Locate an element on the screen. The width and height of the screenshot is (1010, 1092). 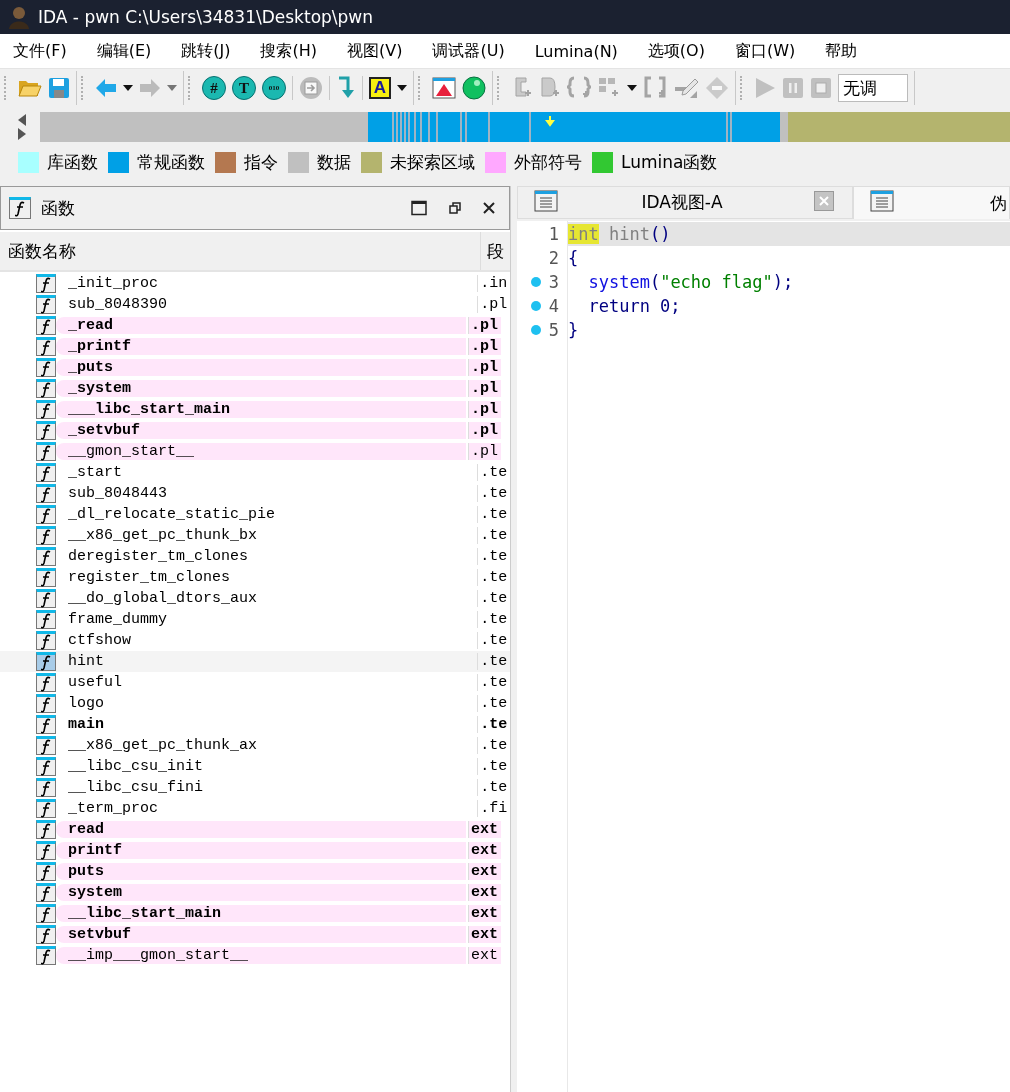
toolbar-button: # is located at coordinates (214, 88).